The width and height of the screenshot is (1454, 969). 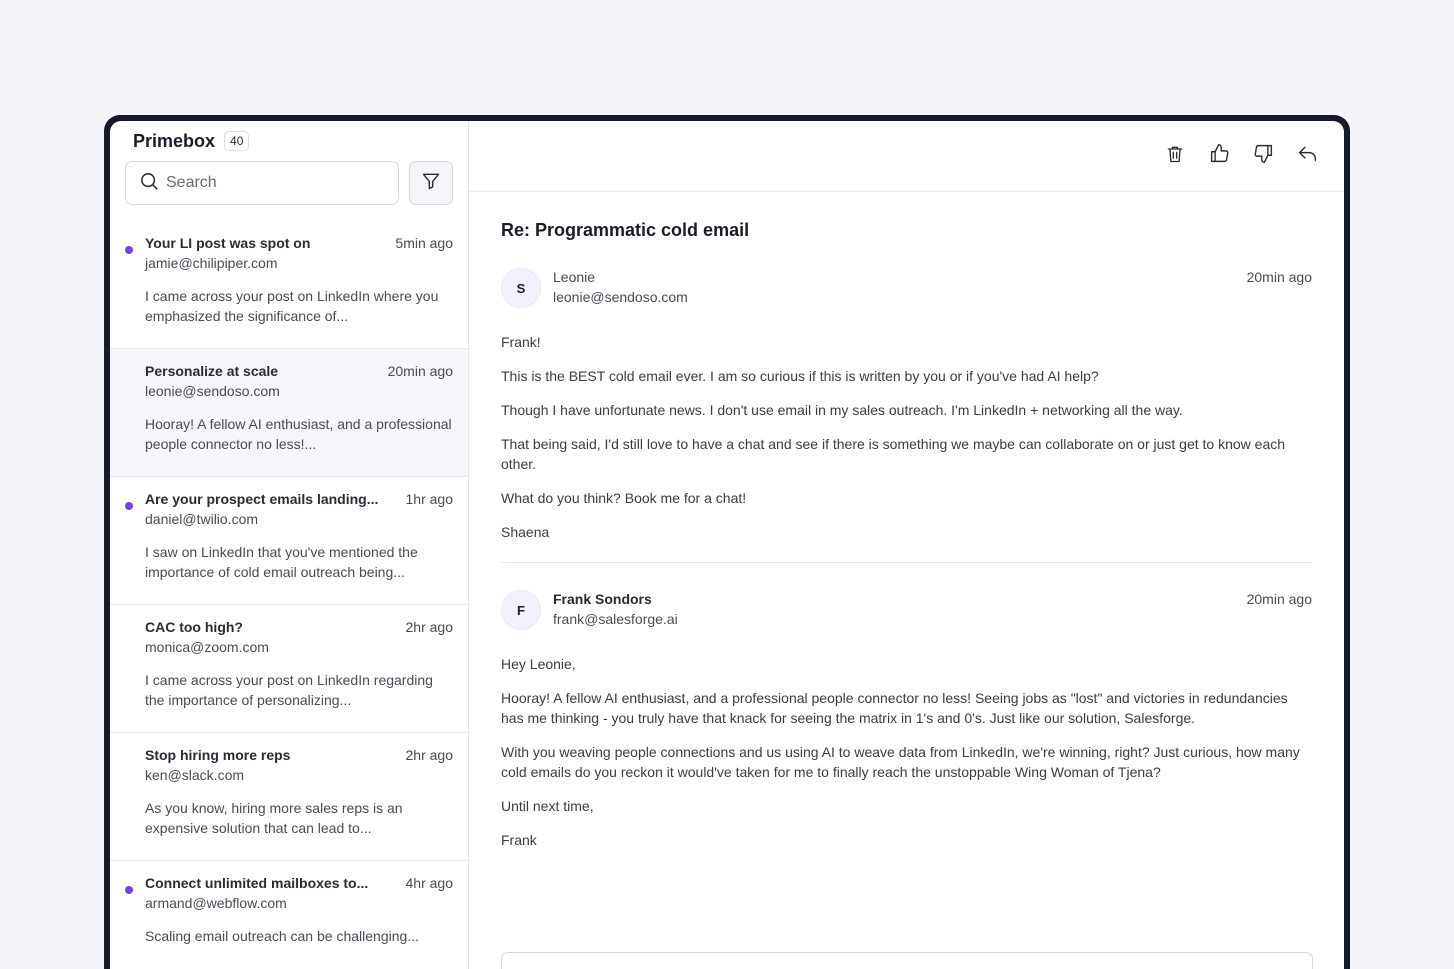 I want to click on sender-name: Leonie, so click(x=574, y=277).